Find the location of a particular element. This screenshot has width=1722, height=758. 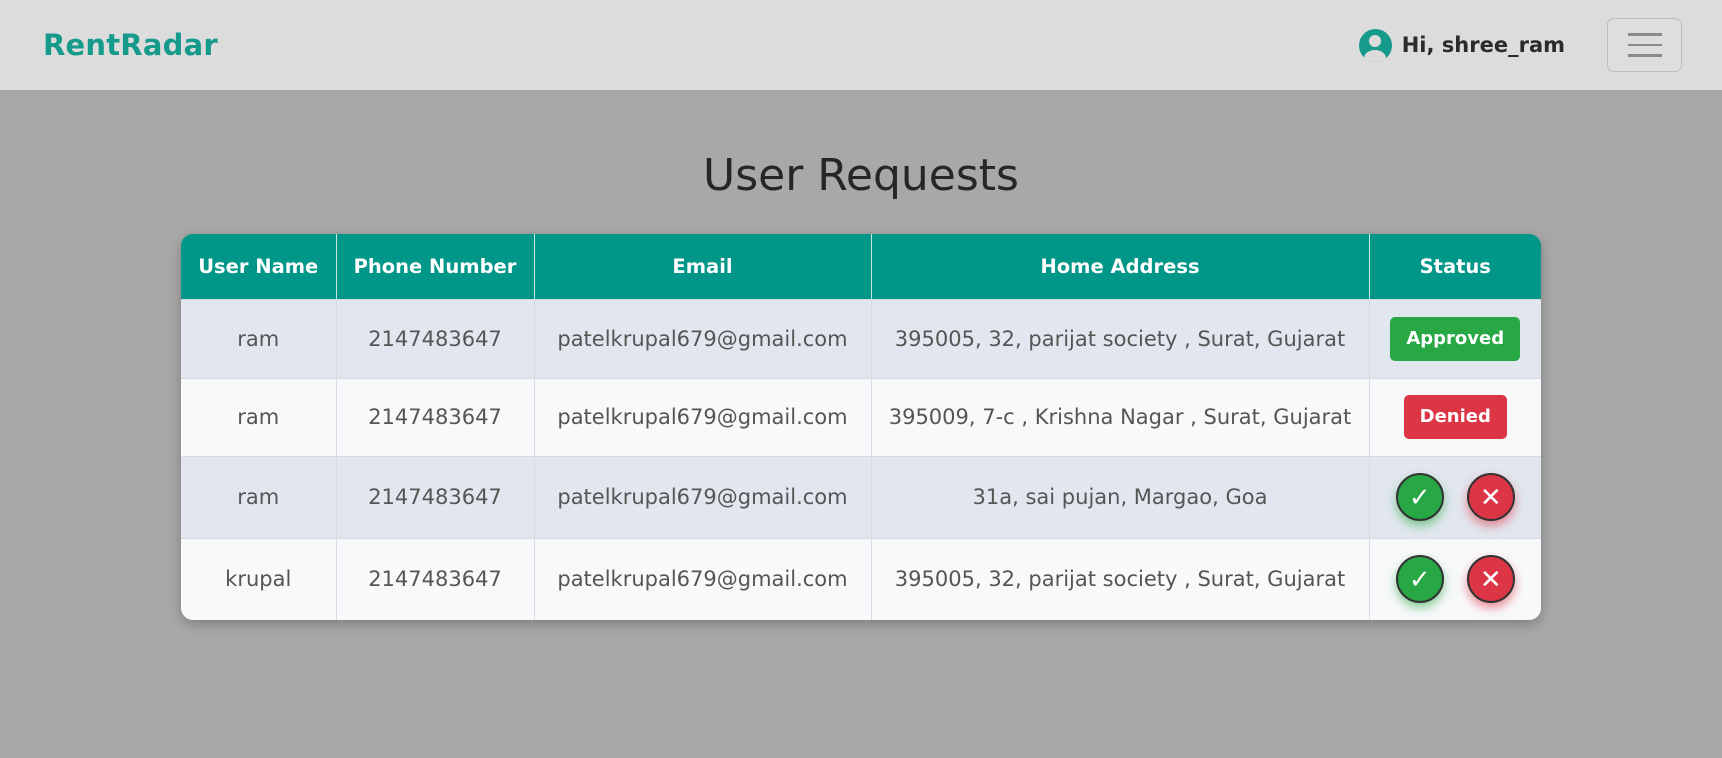

header-status: Status is located at coordinates (1455, 266).